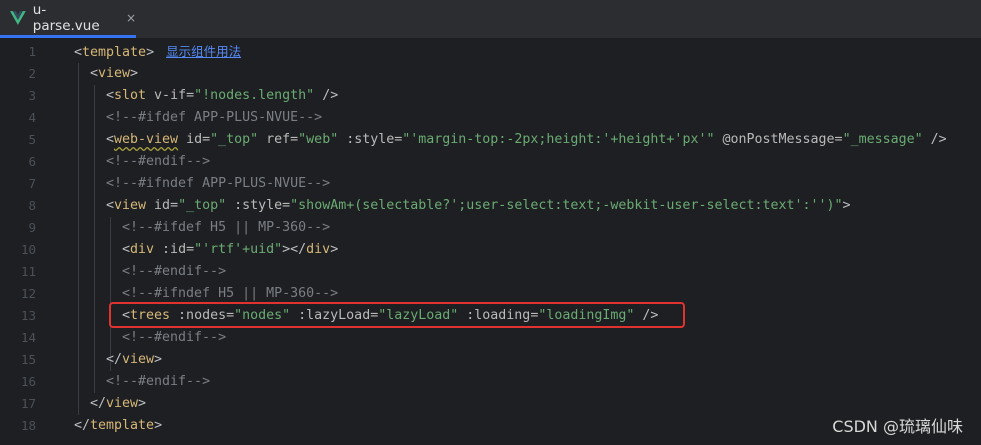  I want to click on code-comment: <!--#ifdef H5 || MP-360-->, so click(226, 227).